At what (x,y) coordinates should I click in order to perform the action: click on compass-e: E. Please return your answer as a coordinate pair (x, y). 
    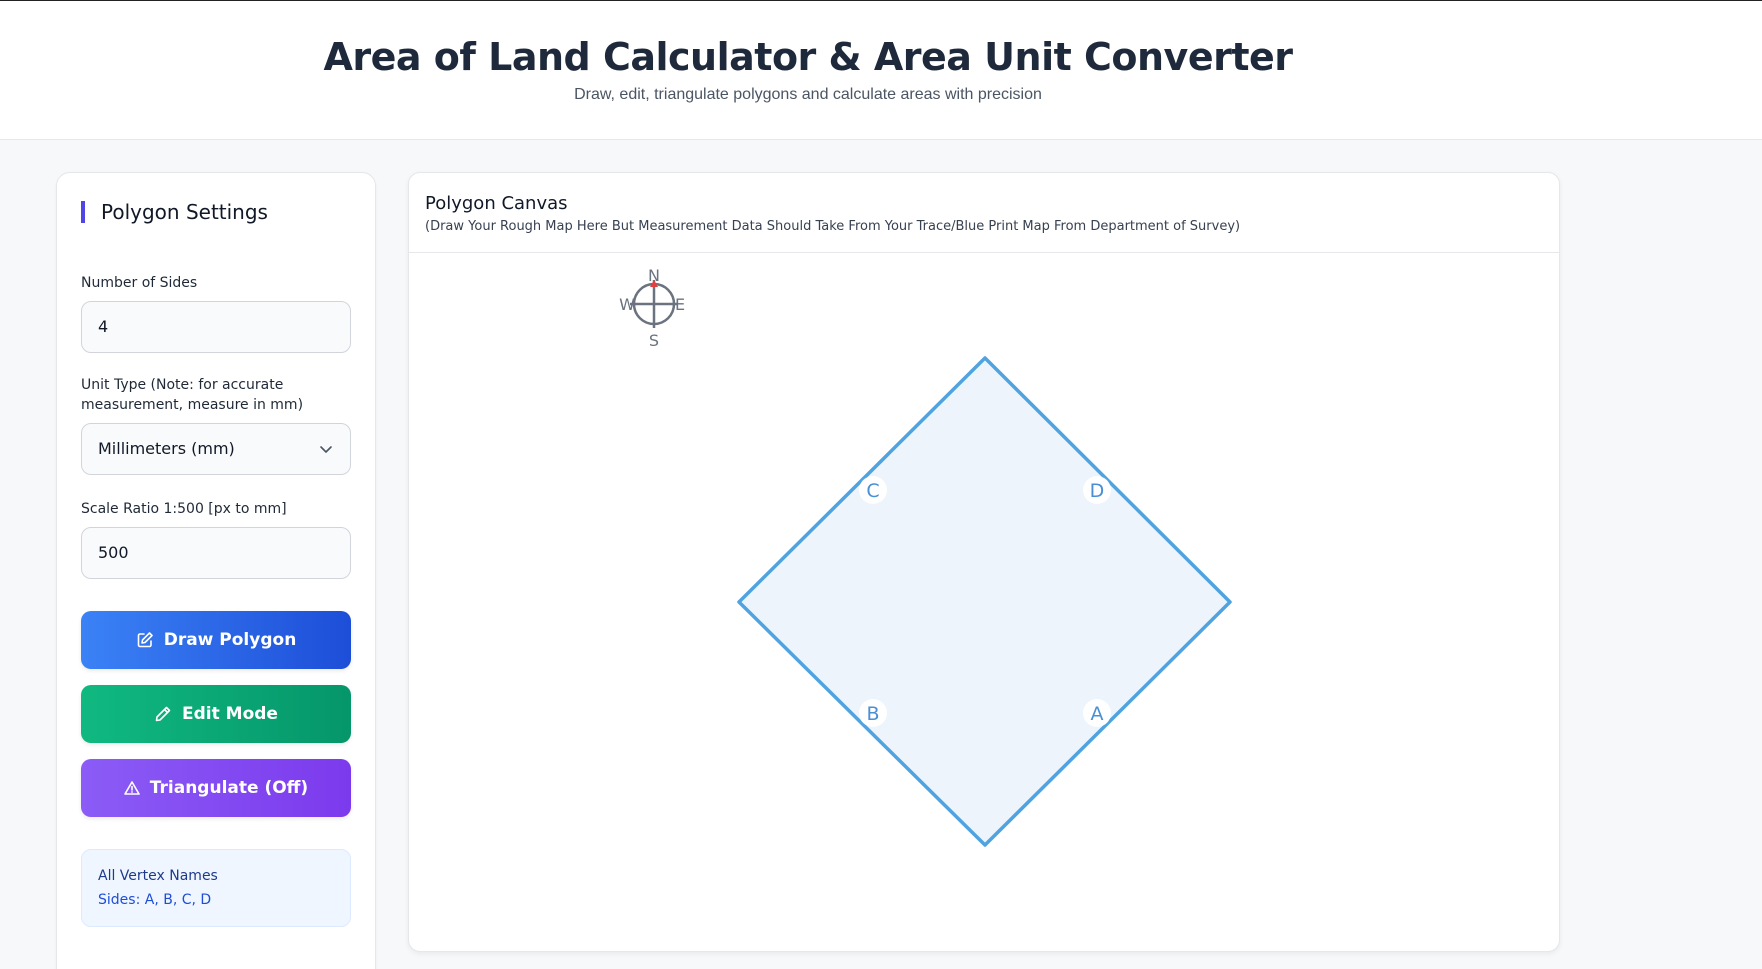
    Looking at the image, I should click on (680, 304).